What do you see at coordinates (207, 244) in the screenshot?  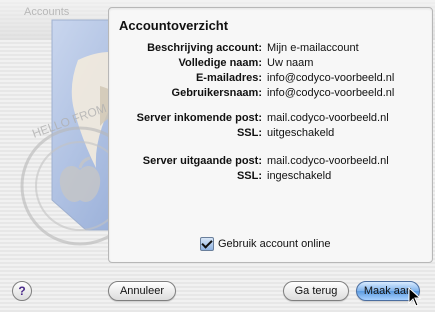 I see `use-account-online-checkbox` at bounding box center [207, 244].